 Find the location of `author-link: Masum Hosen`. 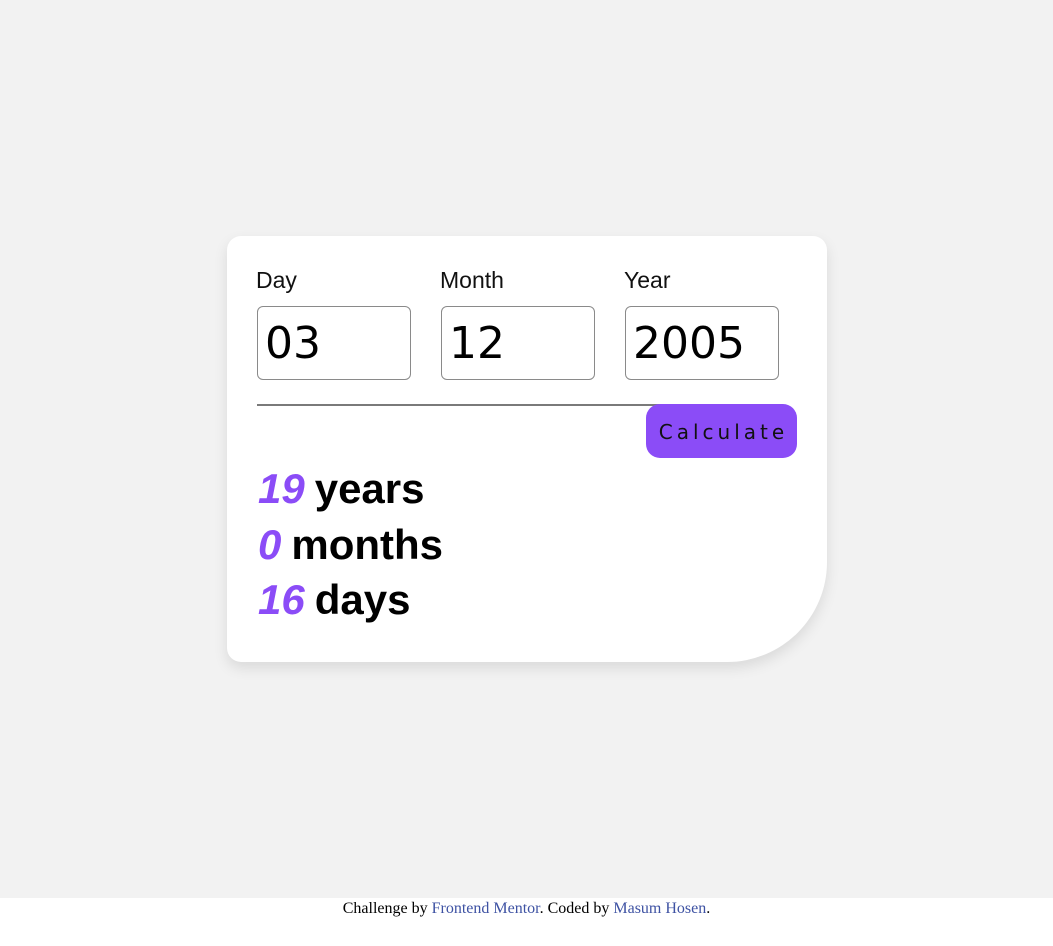

author-link: Masum Hosen is located at coordinates (659, 908).